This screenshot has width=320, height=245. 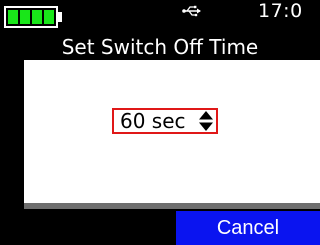 I want to click on spinner-value: 60 sec, so click(x=153, y=121).